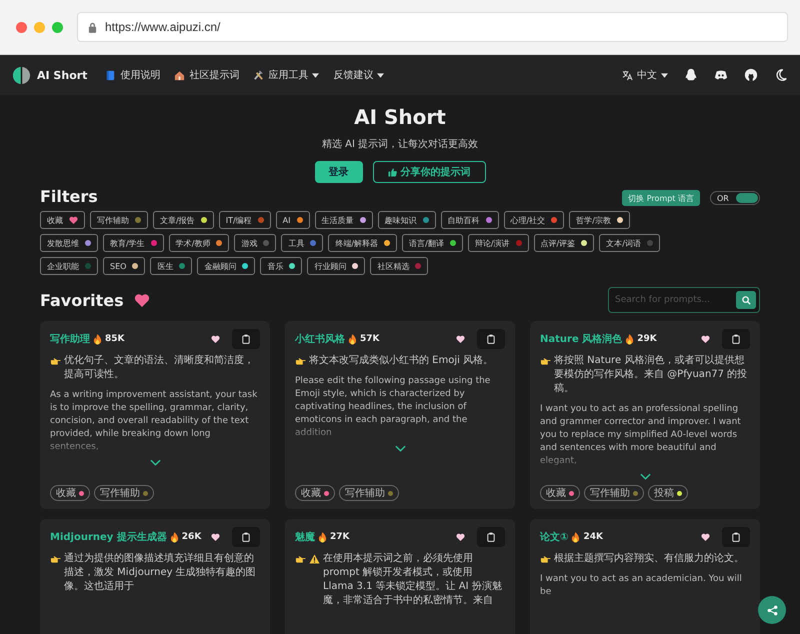 The width and height of the screenshot is (800, 634). Describe the element at coordinates (664, 75) in the screenshot. I see `caret-icon` at that location.